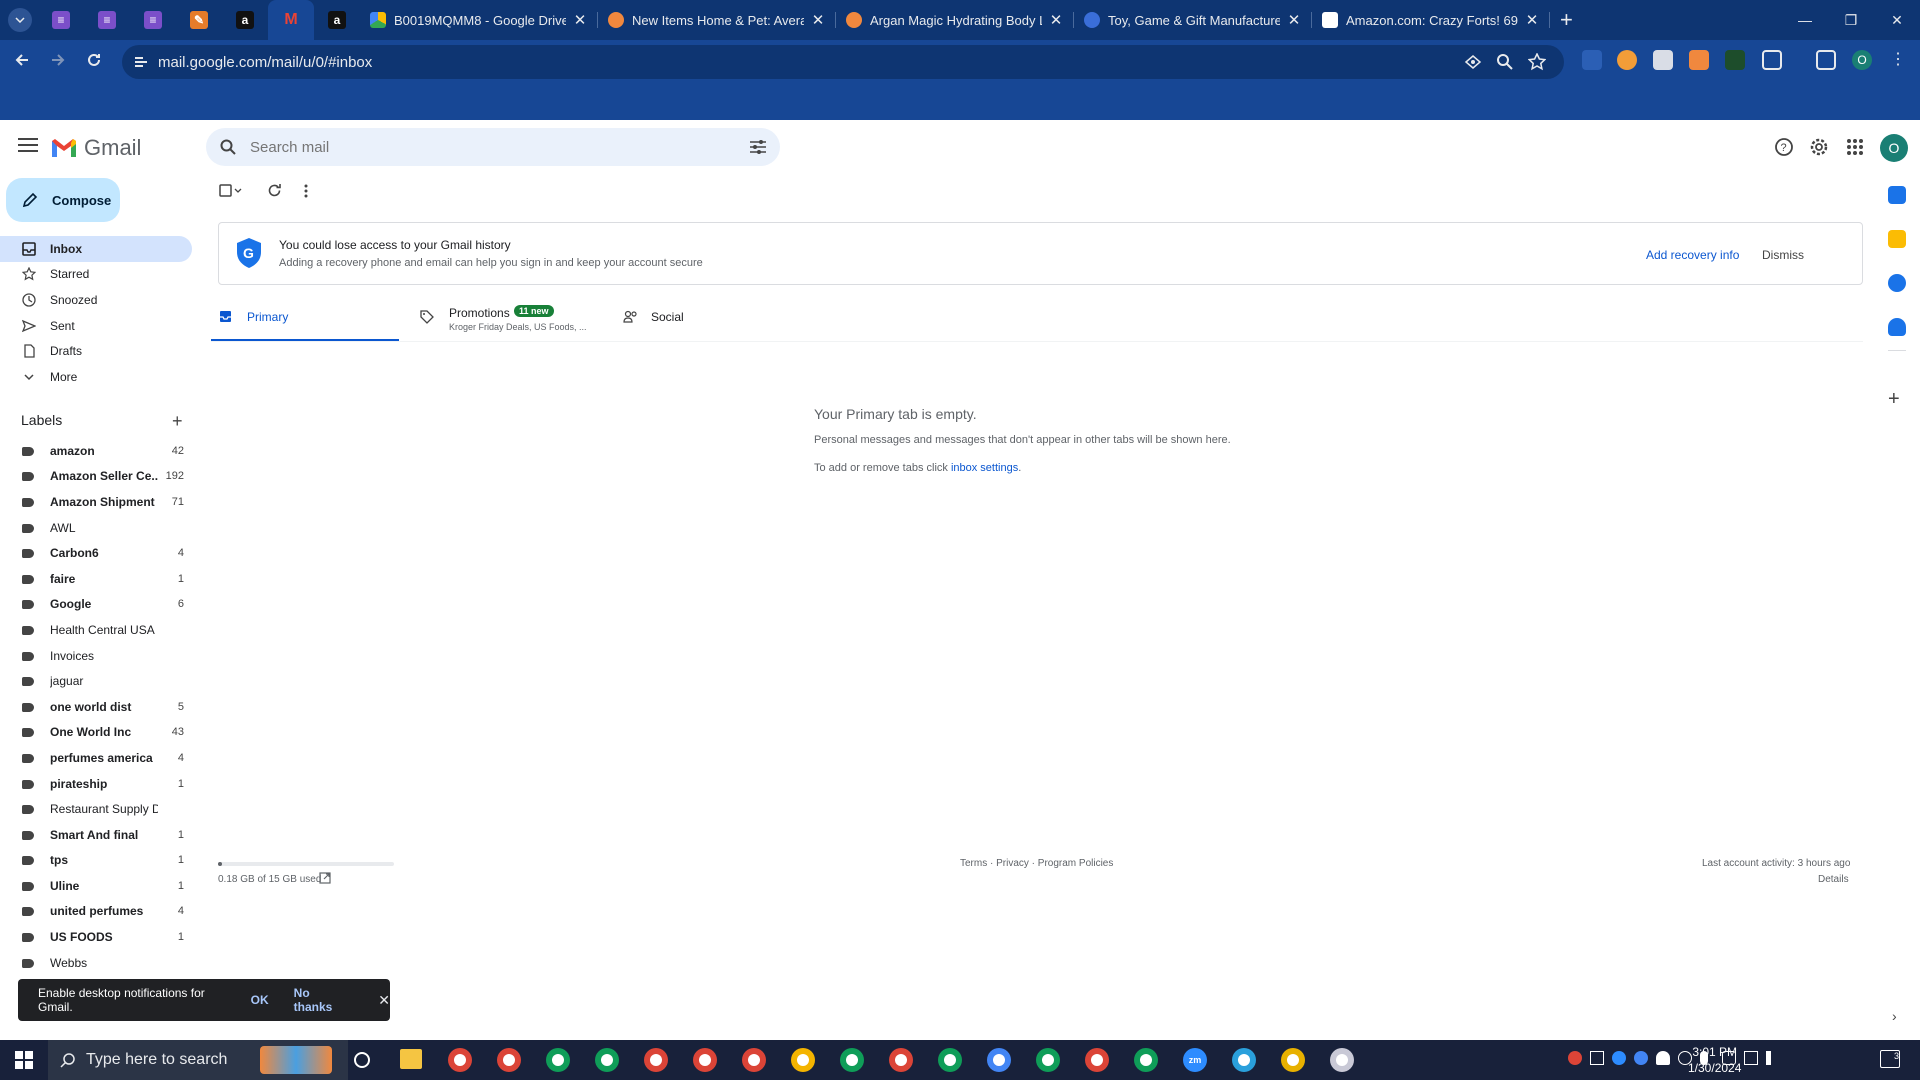 The width and height of the screenshot is (1920, 1080). Describe the element at coordinates (22, 60) in the screenshot. I see `back-button` at that location.